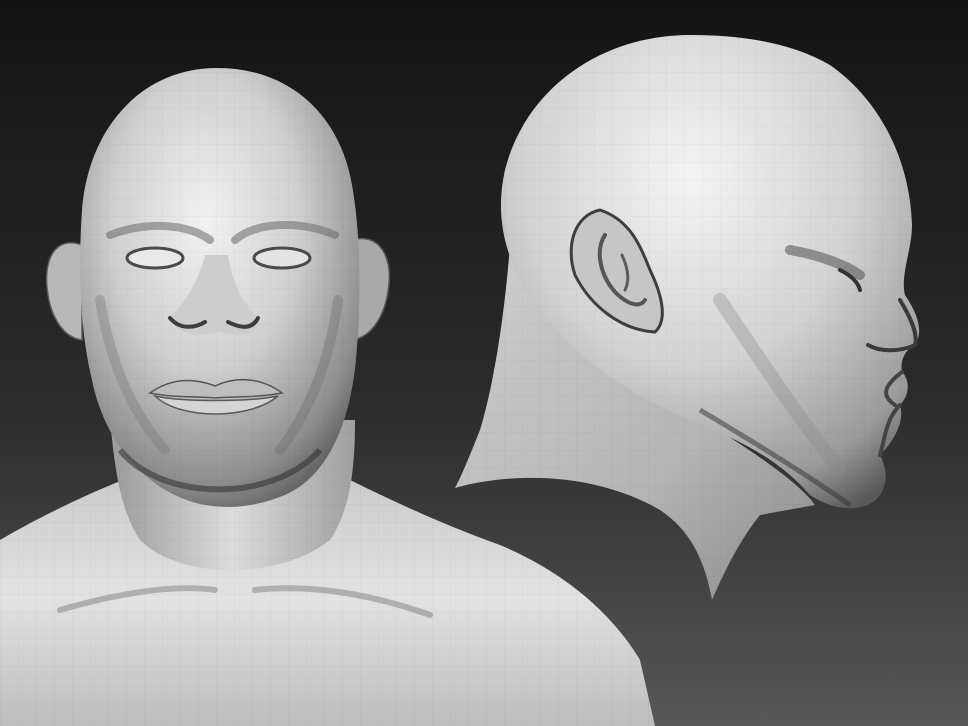  What do you see at coordinates (155, 258) in the screenshot?
I see `front-left-eye` at bounding box center [155, 258].